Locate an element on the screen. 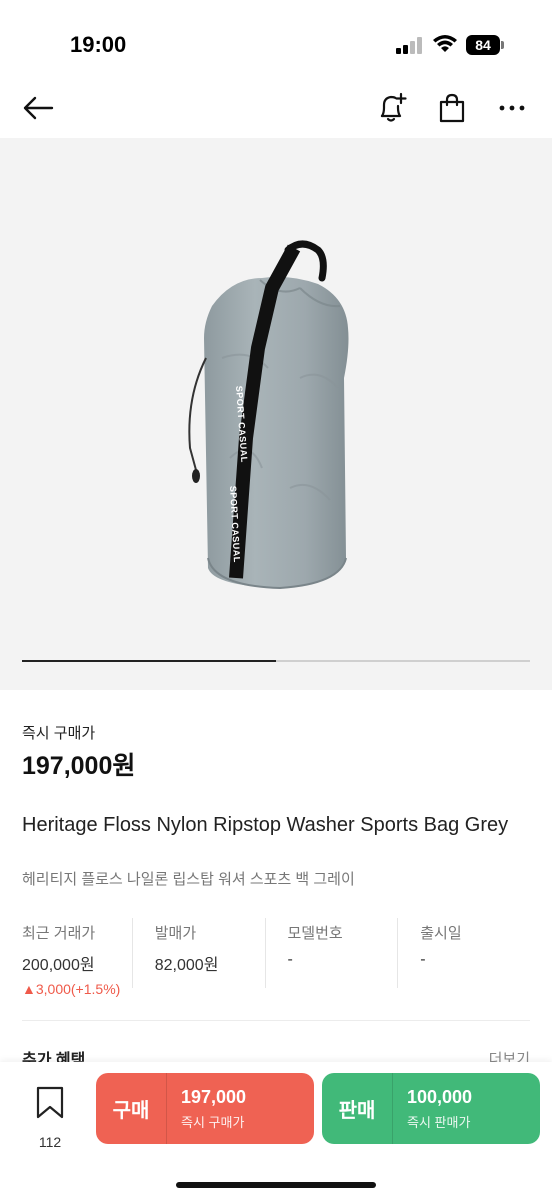 The width and height of the screenshot is (552, 1200). price-alert-button is located at coordinates (392, 108).